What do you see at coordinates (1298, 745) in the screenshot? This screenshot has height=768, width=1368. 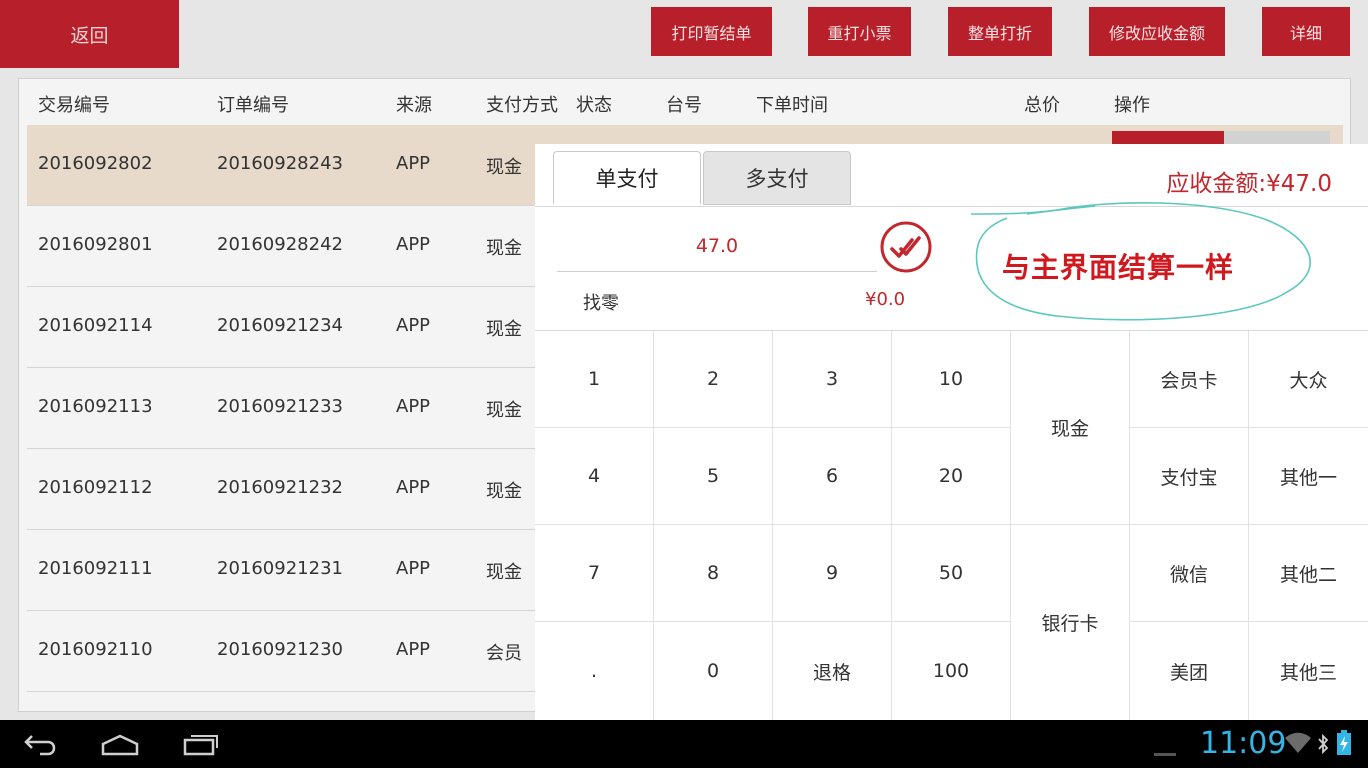 I see `wifi-icon` at bounding box center [1298, 745].